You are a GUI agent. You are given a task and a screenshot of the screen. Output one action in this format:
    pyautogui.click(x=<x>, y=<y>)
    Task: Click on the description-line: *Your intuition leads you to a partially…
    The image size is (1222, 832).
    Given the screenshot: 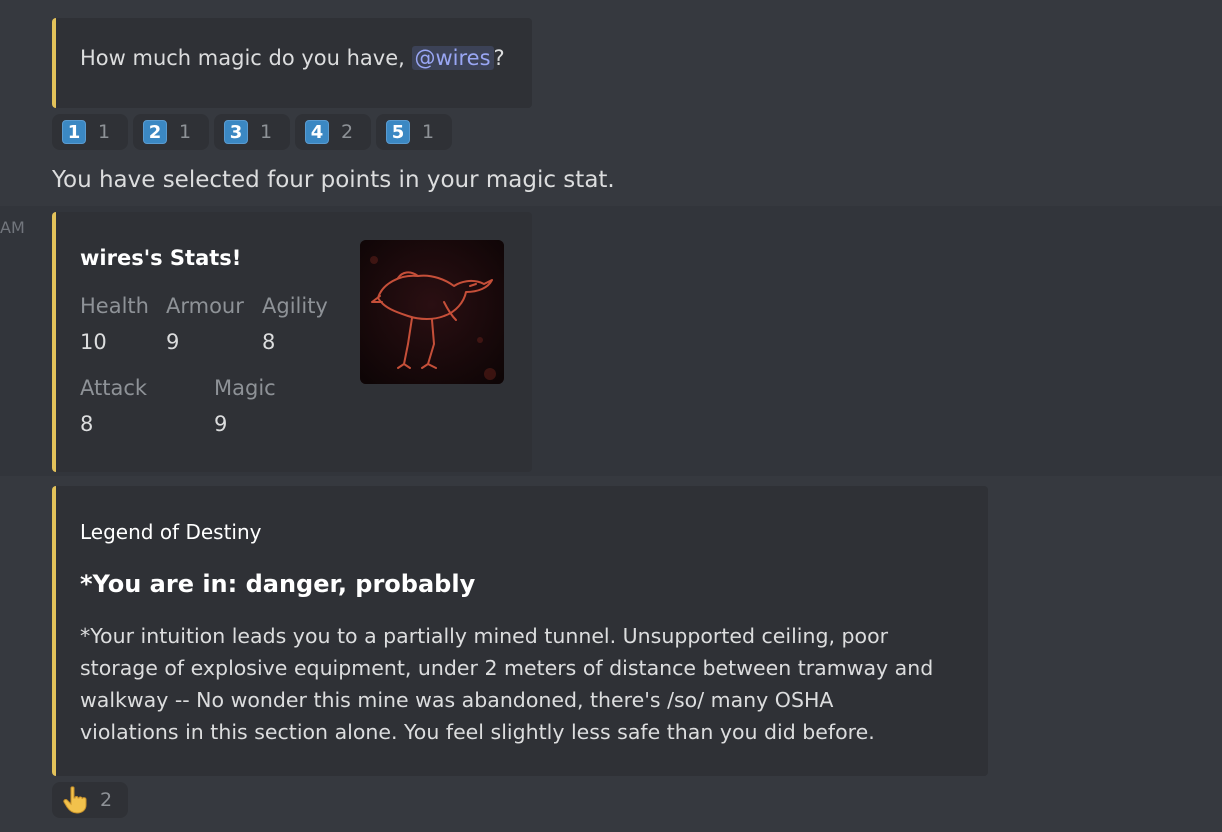 What is the action you would take?
    pyautogui.click(x=484, y=636)
    